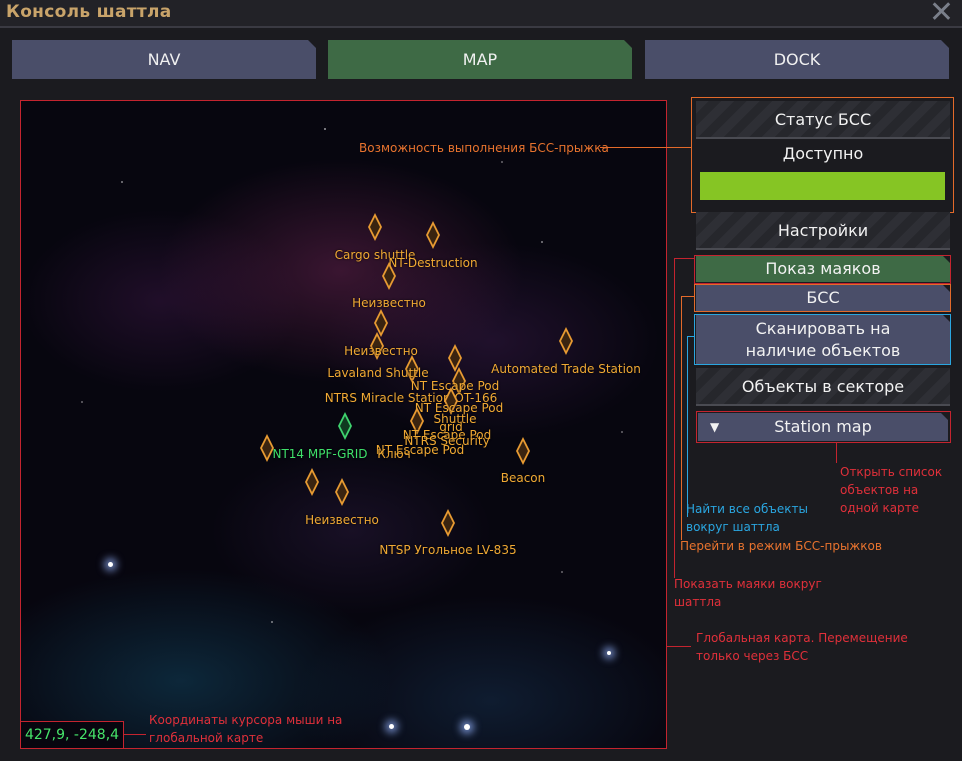 The width and height of the screenshot is (962, 761). I want to click on window-title: Консоль шаттла, so click(89, 12).